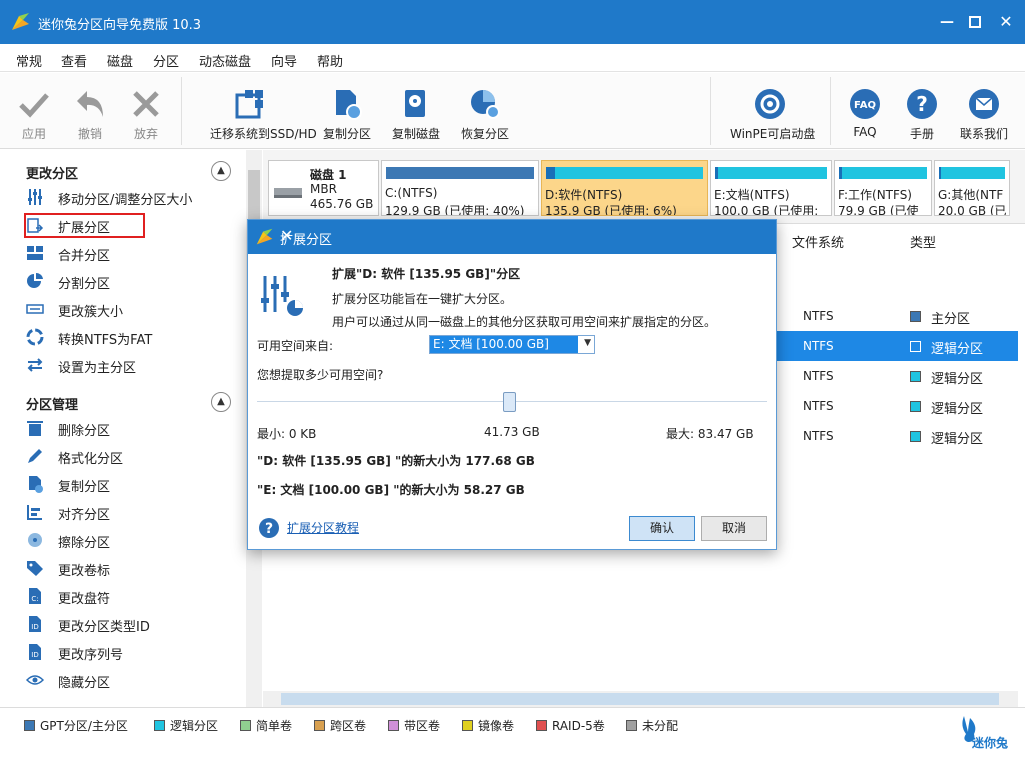  I want to click on migrate-os-button: 迁移系统到SSD/HD, so click(263, 111).